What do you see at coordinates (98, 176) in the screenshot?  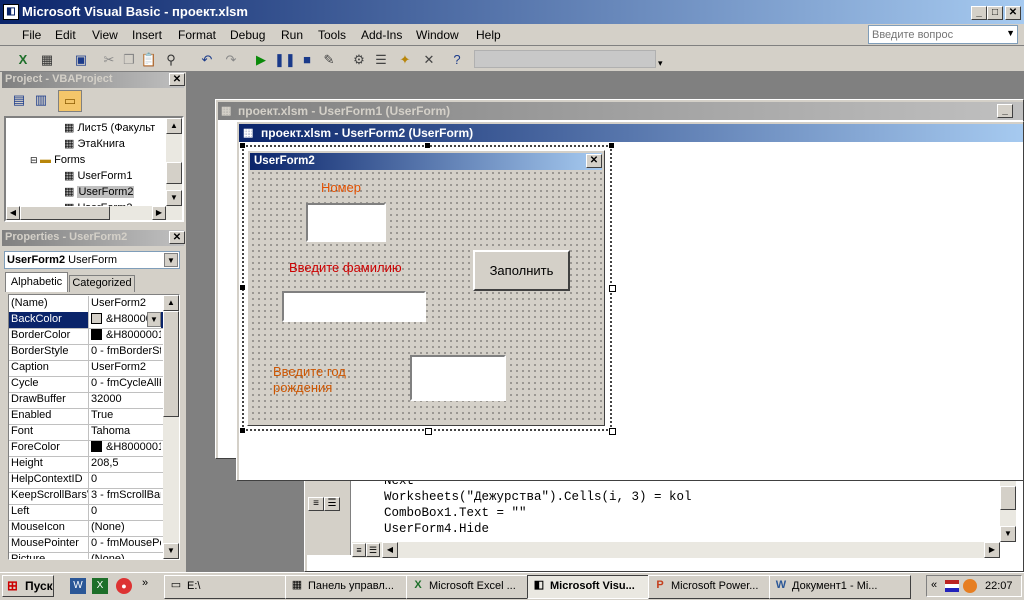 I see `tree-item-userform1: ▦ UserForm1` at bounding box center [98, 176].